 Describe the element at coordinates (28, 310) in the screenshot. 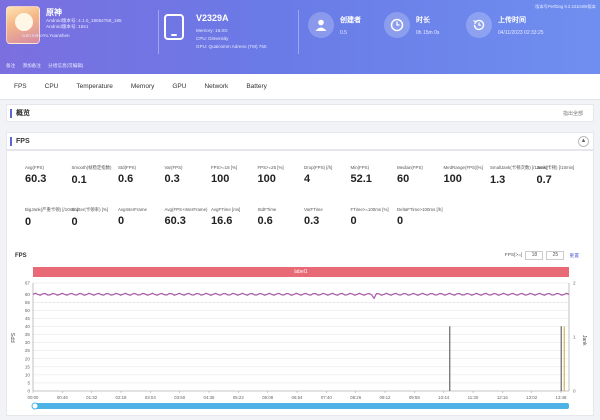

I see `y-tick-label: 50` at that location.